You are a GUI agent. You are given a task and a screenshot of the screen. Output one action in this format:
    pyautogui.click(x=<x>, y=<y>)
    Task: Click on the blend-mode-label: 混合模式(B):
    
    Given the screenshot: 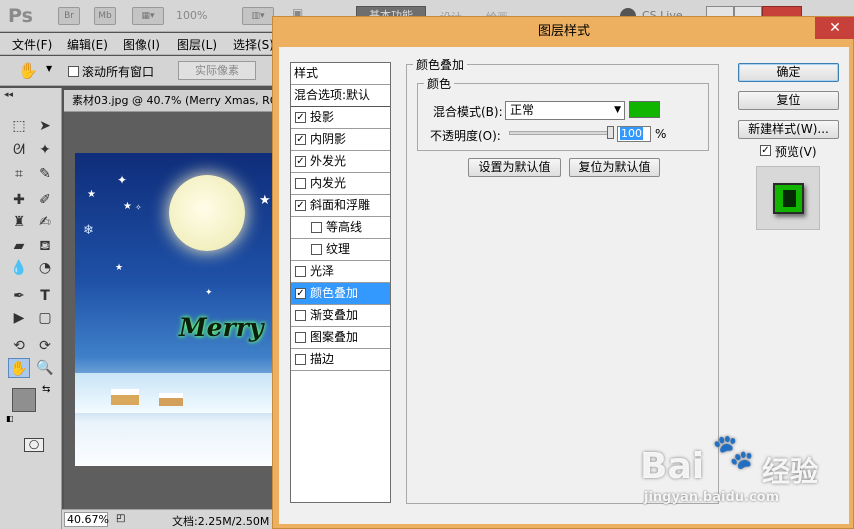 What is the action you would take?
    pyautogui.click(x=468, y=112)
    